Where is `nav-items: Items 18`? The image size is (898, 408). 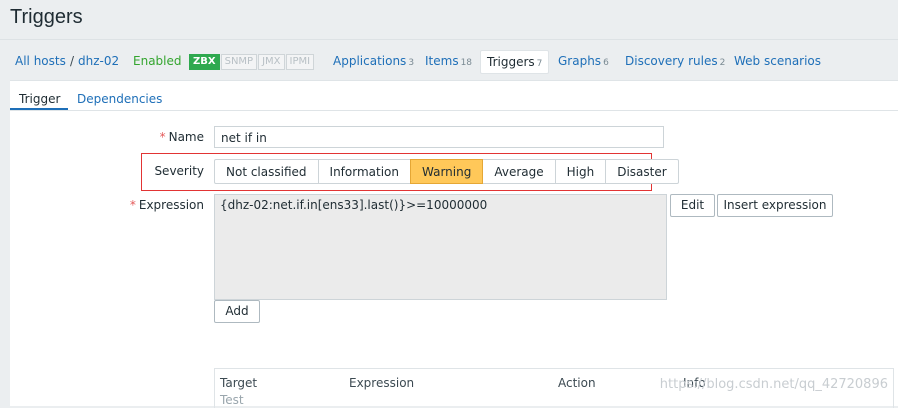
nav-items: Items 18 is located at coordinates (448, 61).